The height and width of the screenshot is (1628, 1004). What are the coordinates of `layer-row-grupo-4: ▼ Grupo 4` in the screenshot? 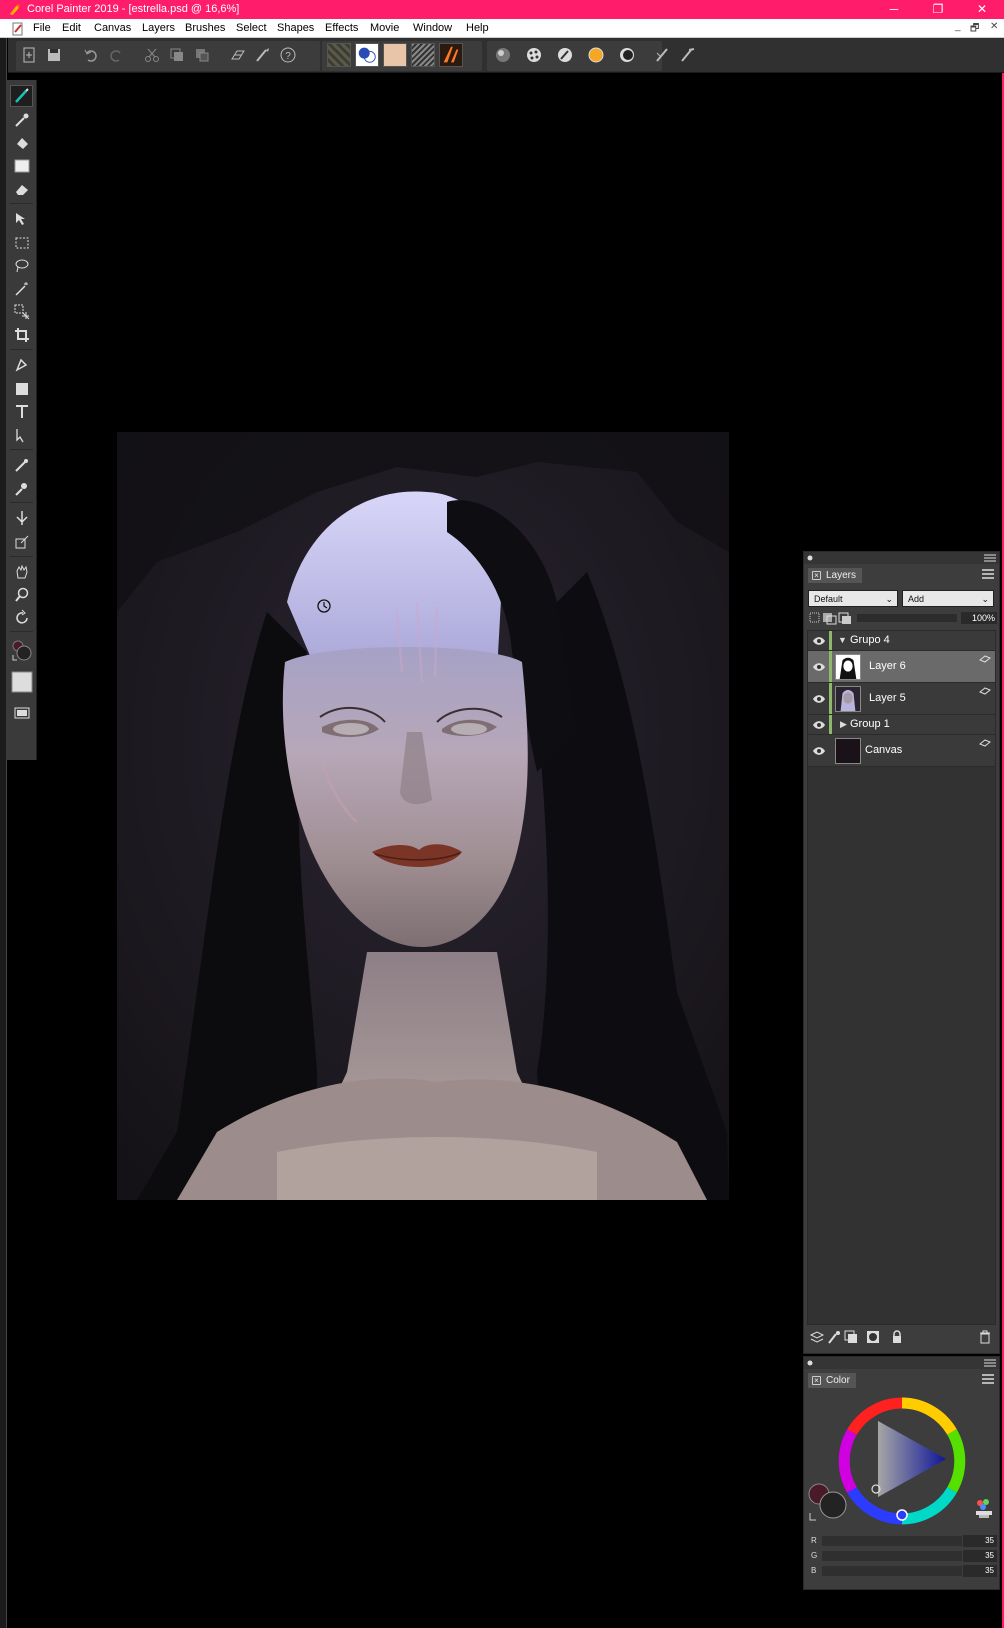 It's located at (901, 641).